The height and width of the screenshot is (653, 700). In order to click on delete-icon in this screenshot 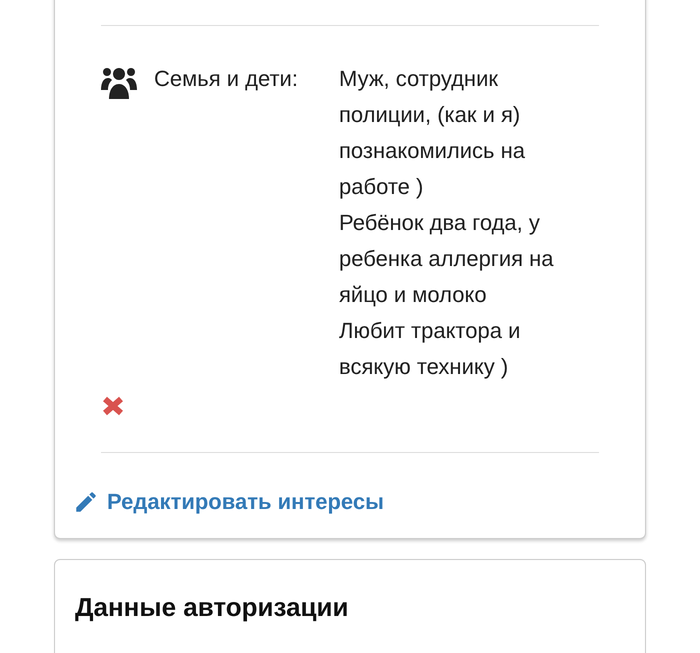, I will do `click(113, 406)`.